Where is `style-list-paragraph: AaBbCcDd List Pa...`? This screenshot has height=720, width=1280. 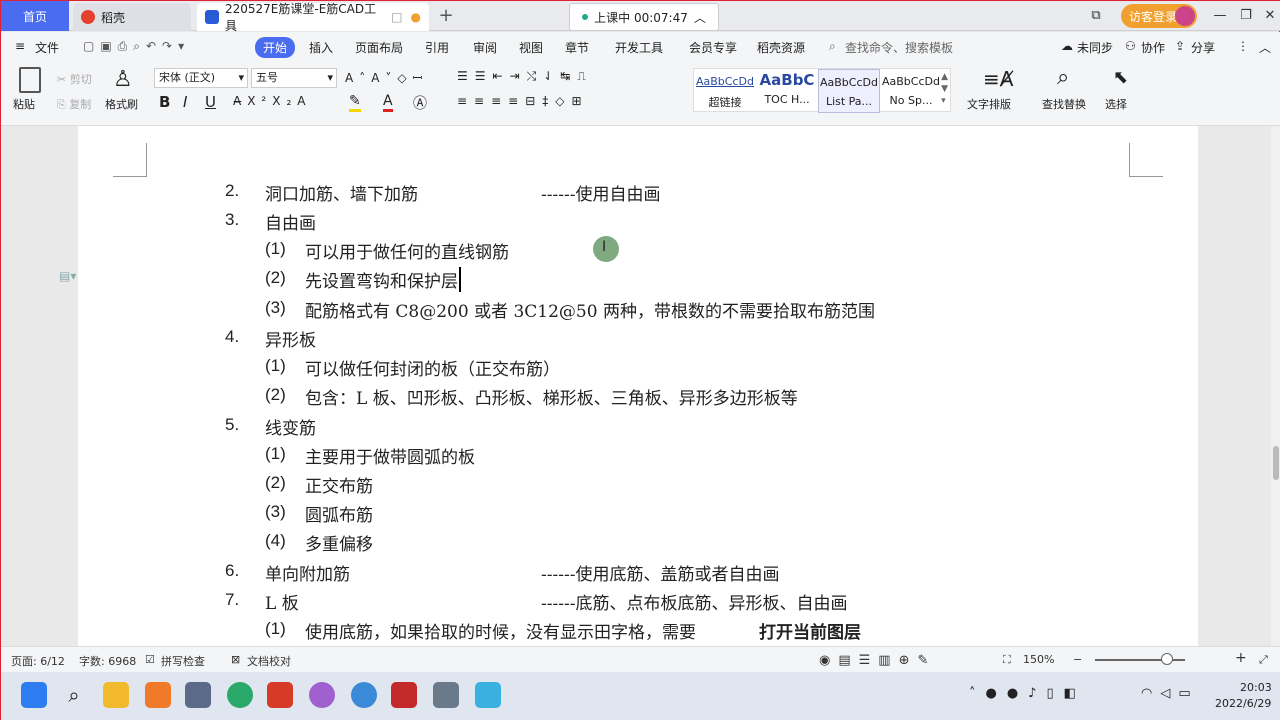
style-list-paragraph: AaBbCcDd List Pa... is located at coordinates (849, 91).